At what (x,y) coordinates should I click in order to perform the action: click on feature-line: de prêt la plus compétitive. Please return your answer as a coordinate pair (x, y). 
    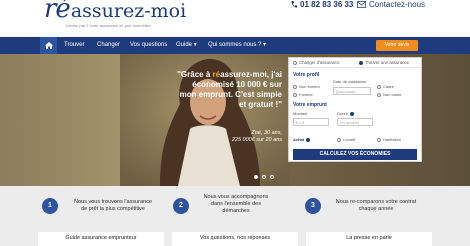
    Looking at the image, I should click on (113, 209).